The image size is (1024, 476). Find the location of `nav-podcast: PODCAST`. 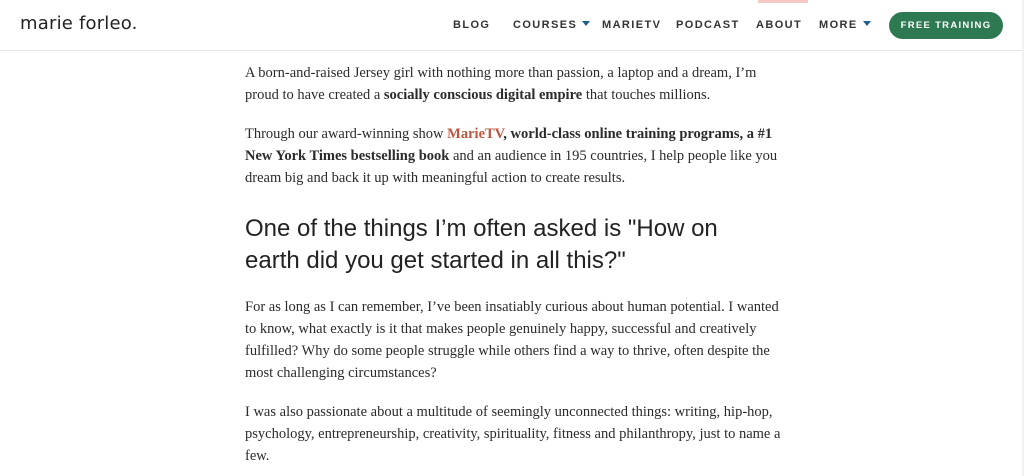

nav-podcast: PODCAST is located at coordinates (708, 25).